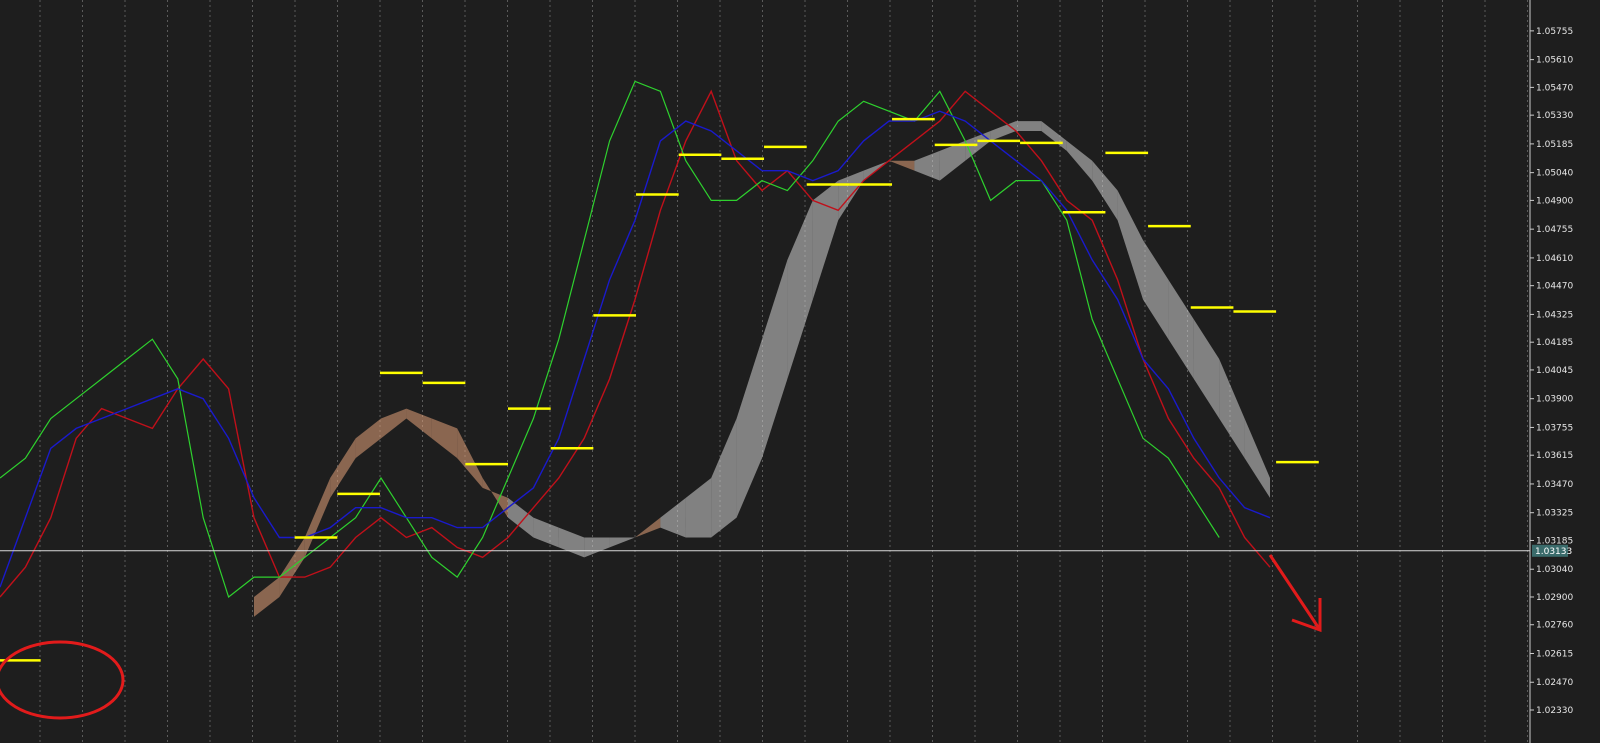  I want to click on axis-tick-label: 1.03040, so click(1554, 570).